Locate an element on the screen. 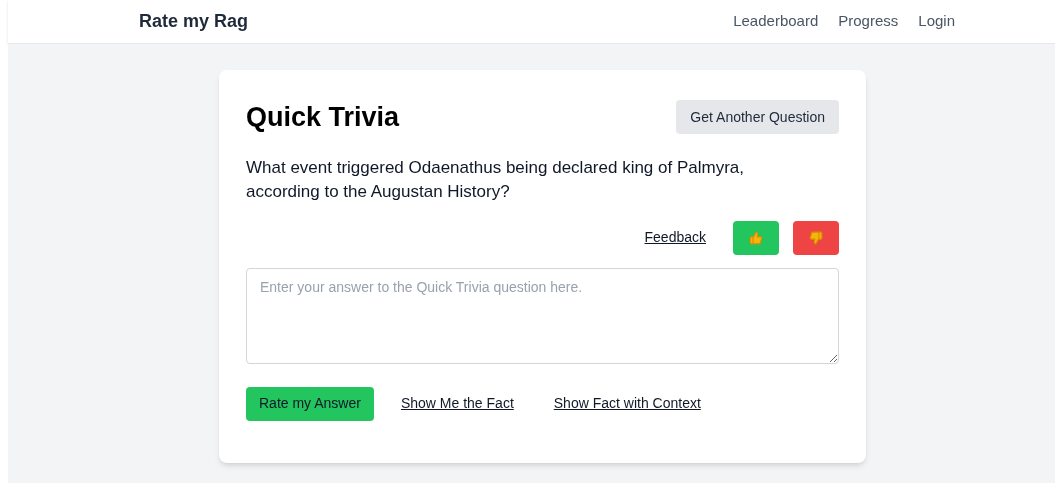 The width and height of the screenshot is (1055, 483). fact-link: Show Me the Fact is located at coordinates (457, 403).